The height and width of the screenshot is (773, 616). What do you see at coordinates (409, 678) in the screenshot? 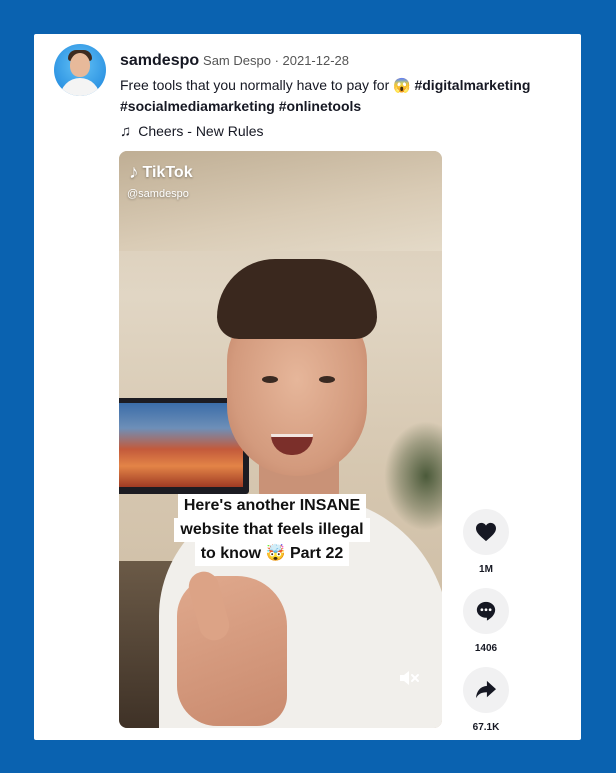
I see `mute-icon-svg` at bounding box center [409, 678].